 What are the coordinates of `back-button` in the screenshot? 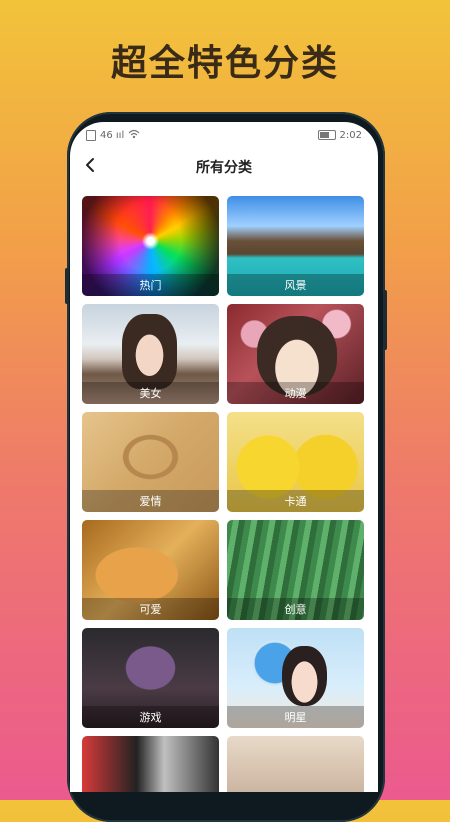 It's located at (90, 167).